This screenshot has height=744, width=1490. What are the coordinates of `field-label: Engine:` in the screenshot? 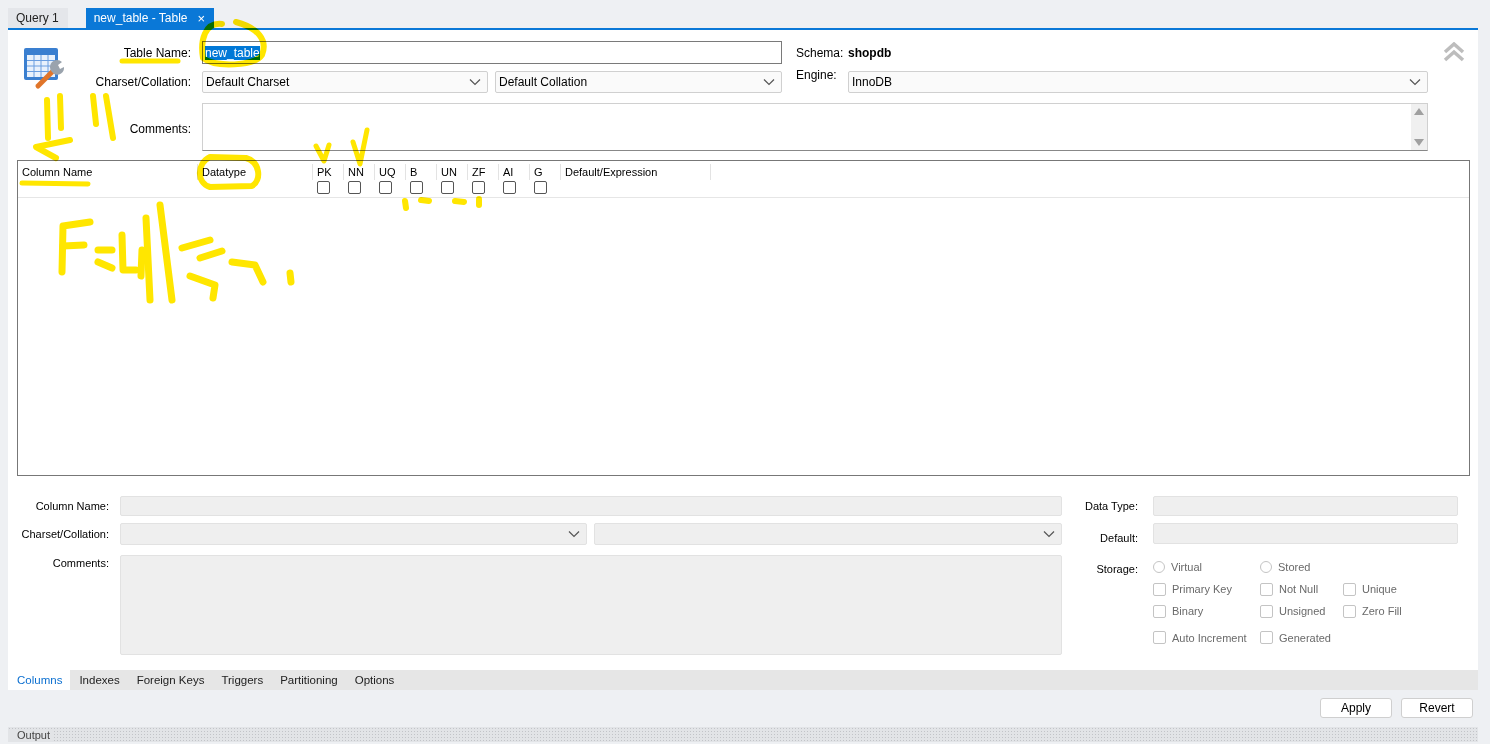 It's located at (816, 76).